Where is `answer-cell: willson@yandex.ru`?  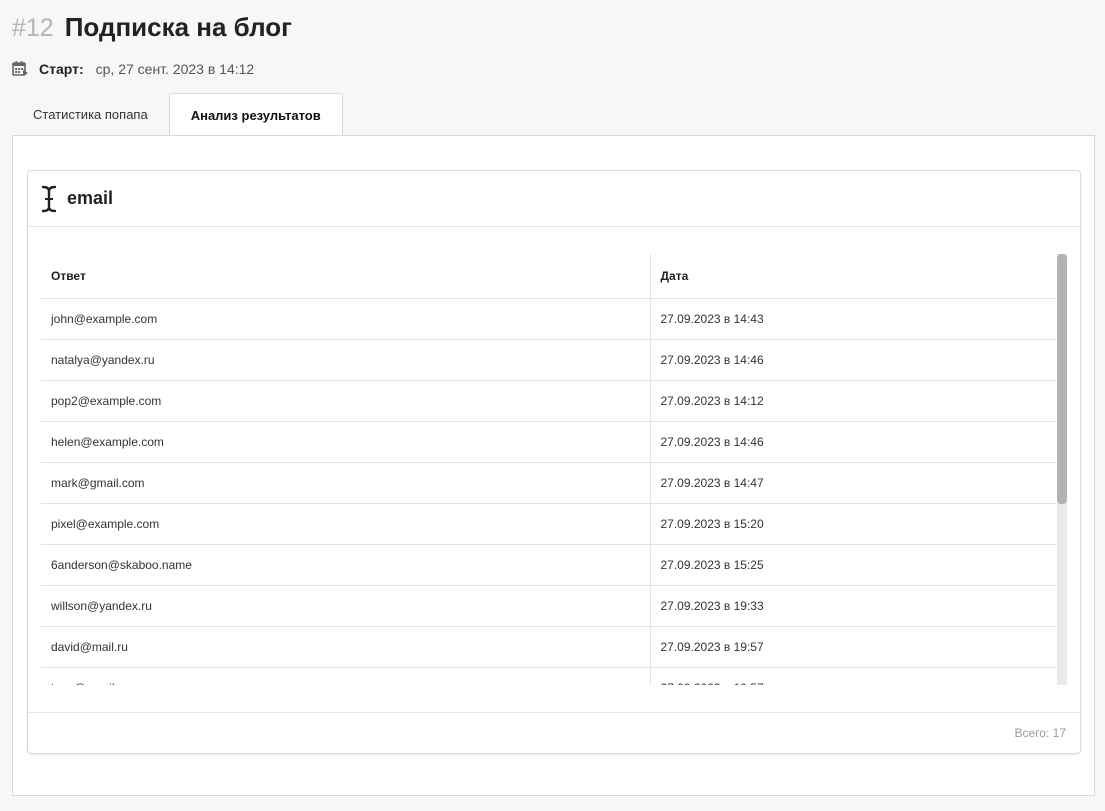 answer-cell: willson@yandex.ru is located at coordinates (346, 606).